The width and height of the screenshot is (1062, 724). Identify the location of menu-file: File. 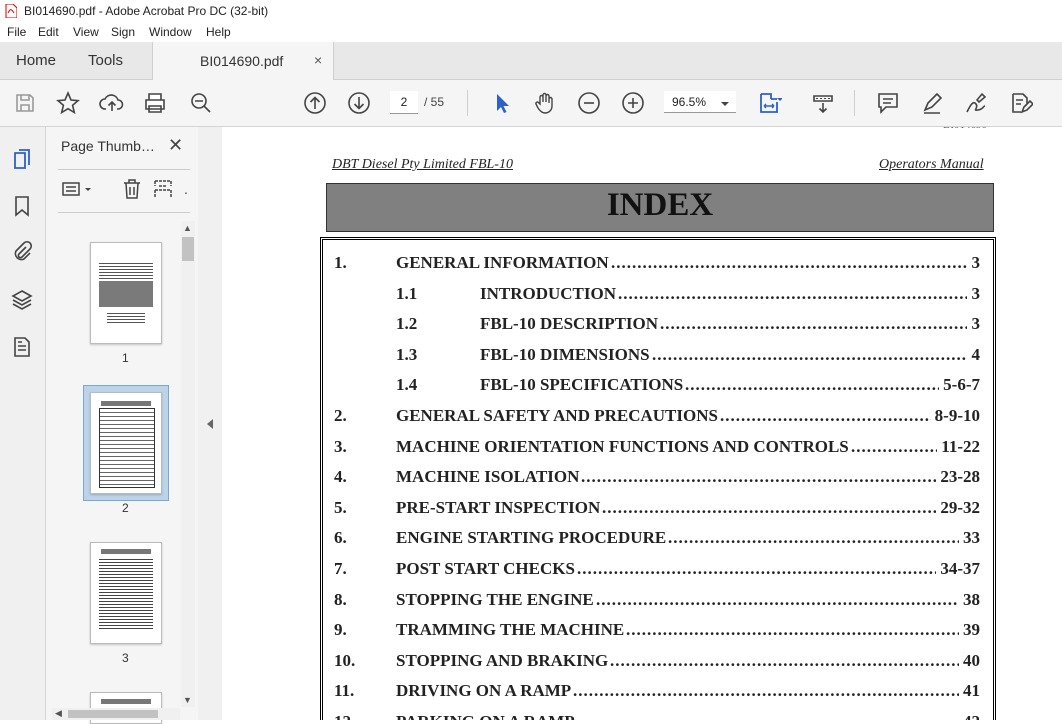
(16, 32).